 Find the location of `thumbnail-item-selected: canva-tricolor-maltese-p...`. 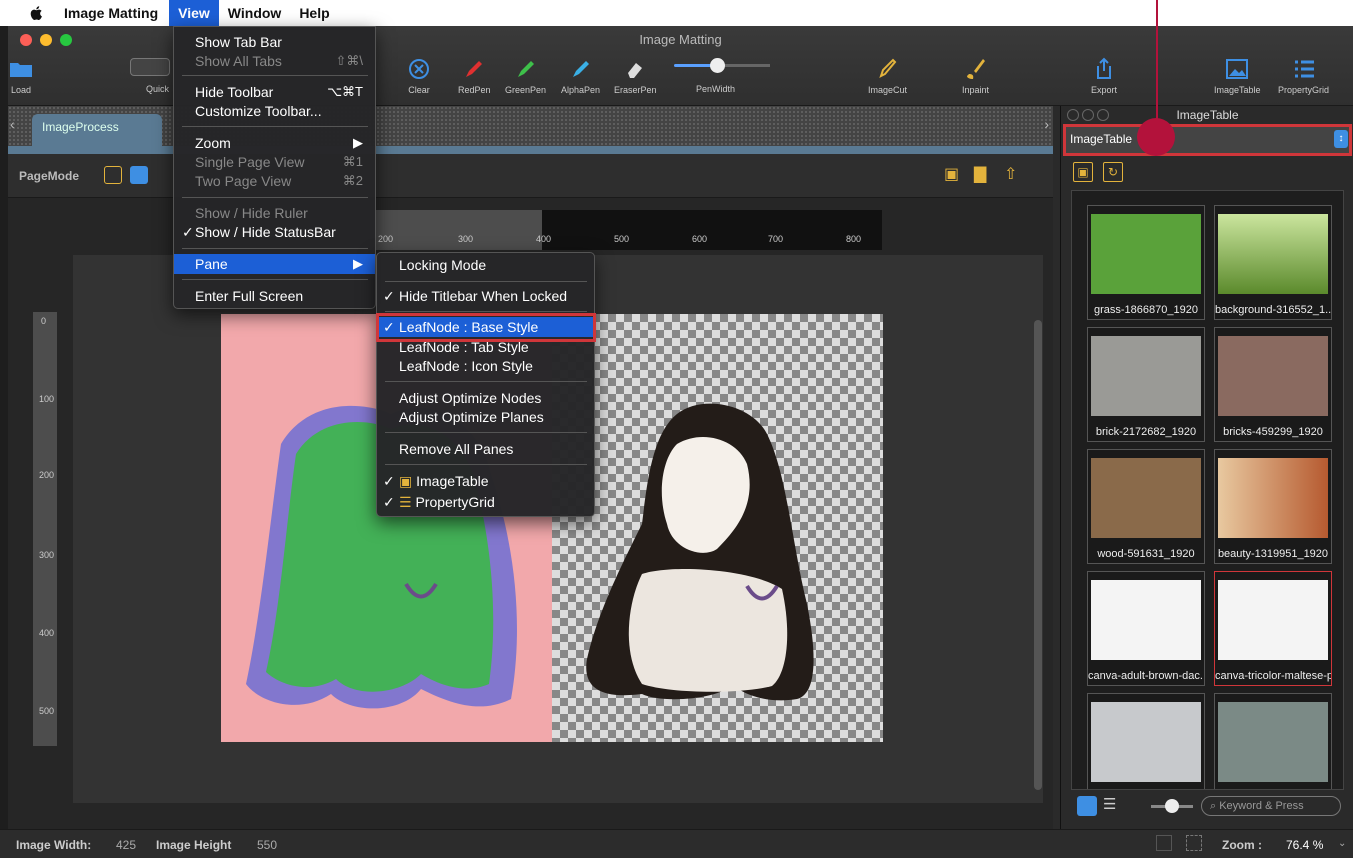

thumbnail-item-selected: canva-tricolor-maltese-p... is located at coordinates (1273, 628).